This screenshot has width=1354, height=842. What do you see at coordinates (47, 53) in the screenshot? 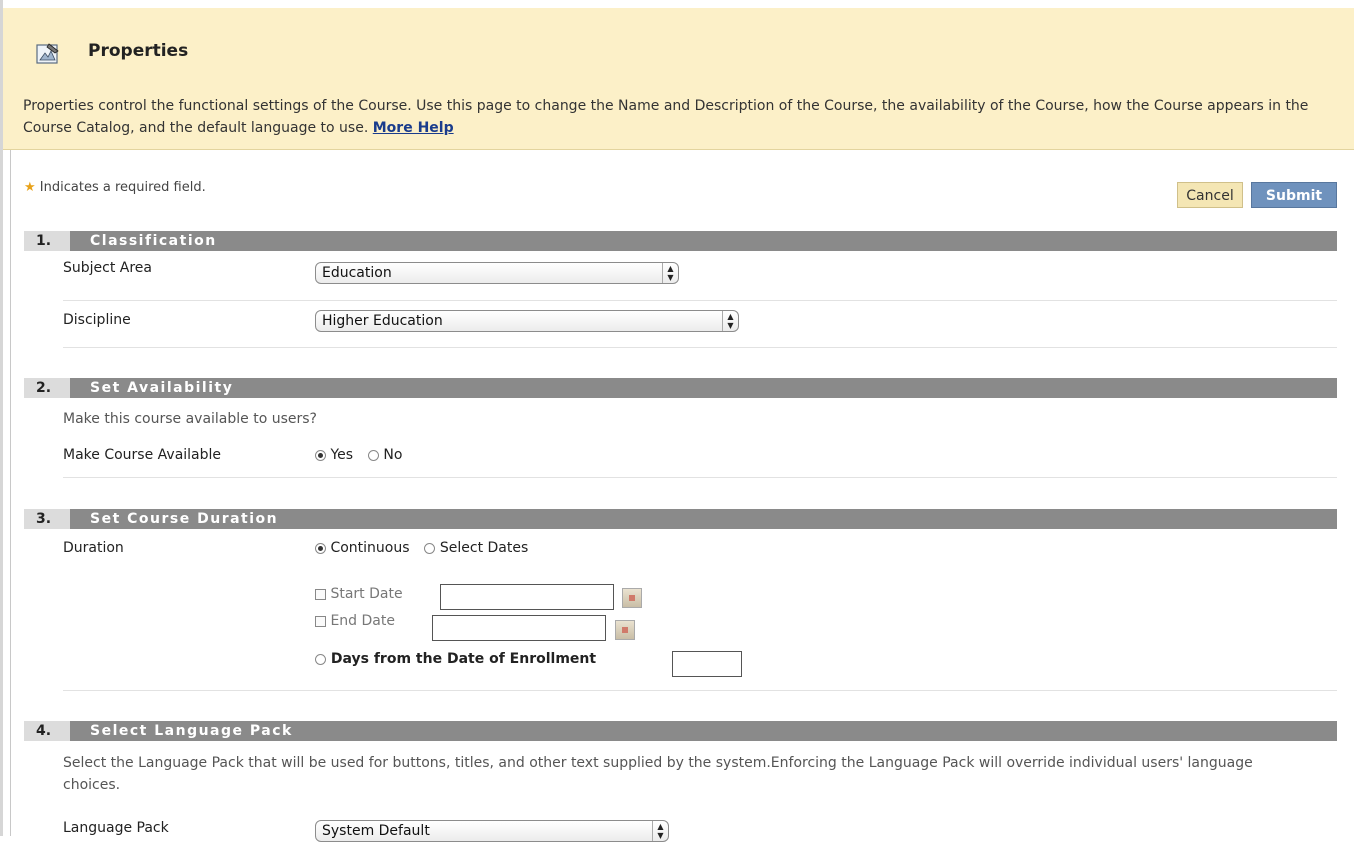
I see `properties-icon` at bounding box center [47, 53].